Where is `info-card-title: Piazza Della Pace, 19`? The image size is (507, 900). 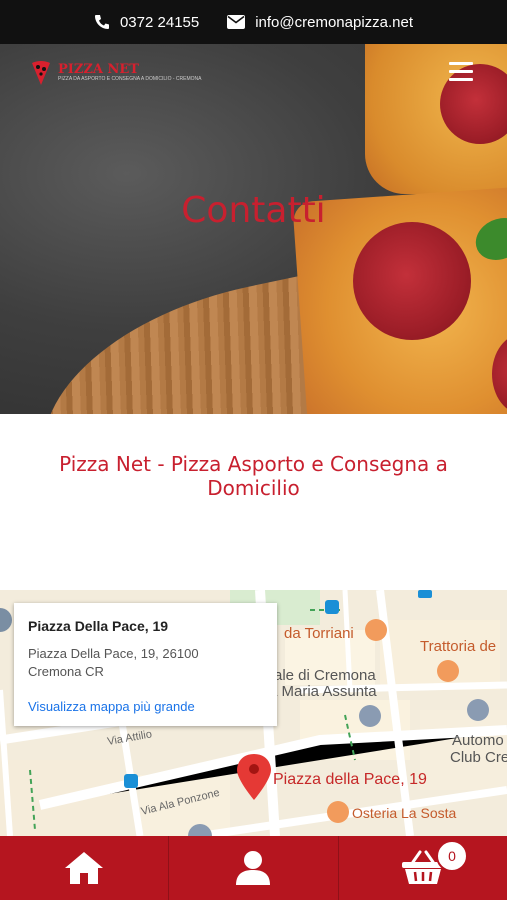
info-card-title: Piazza Della Pace, 19 is located at coordinates (98, 626).